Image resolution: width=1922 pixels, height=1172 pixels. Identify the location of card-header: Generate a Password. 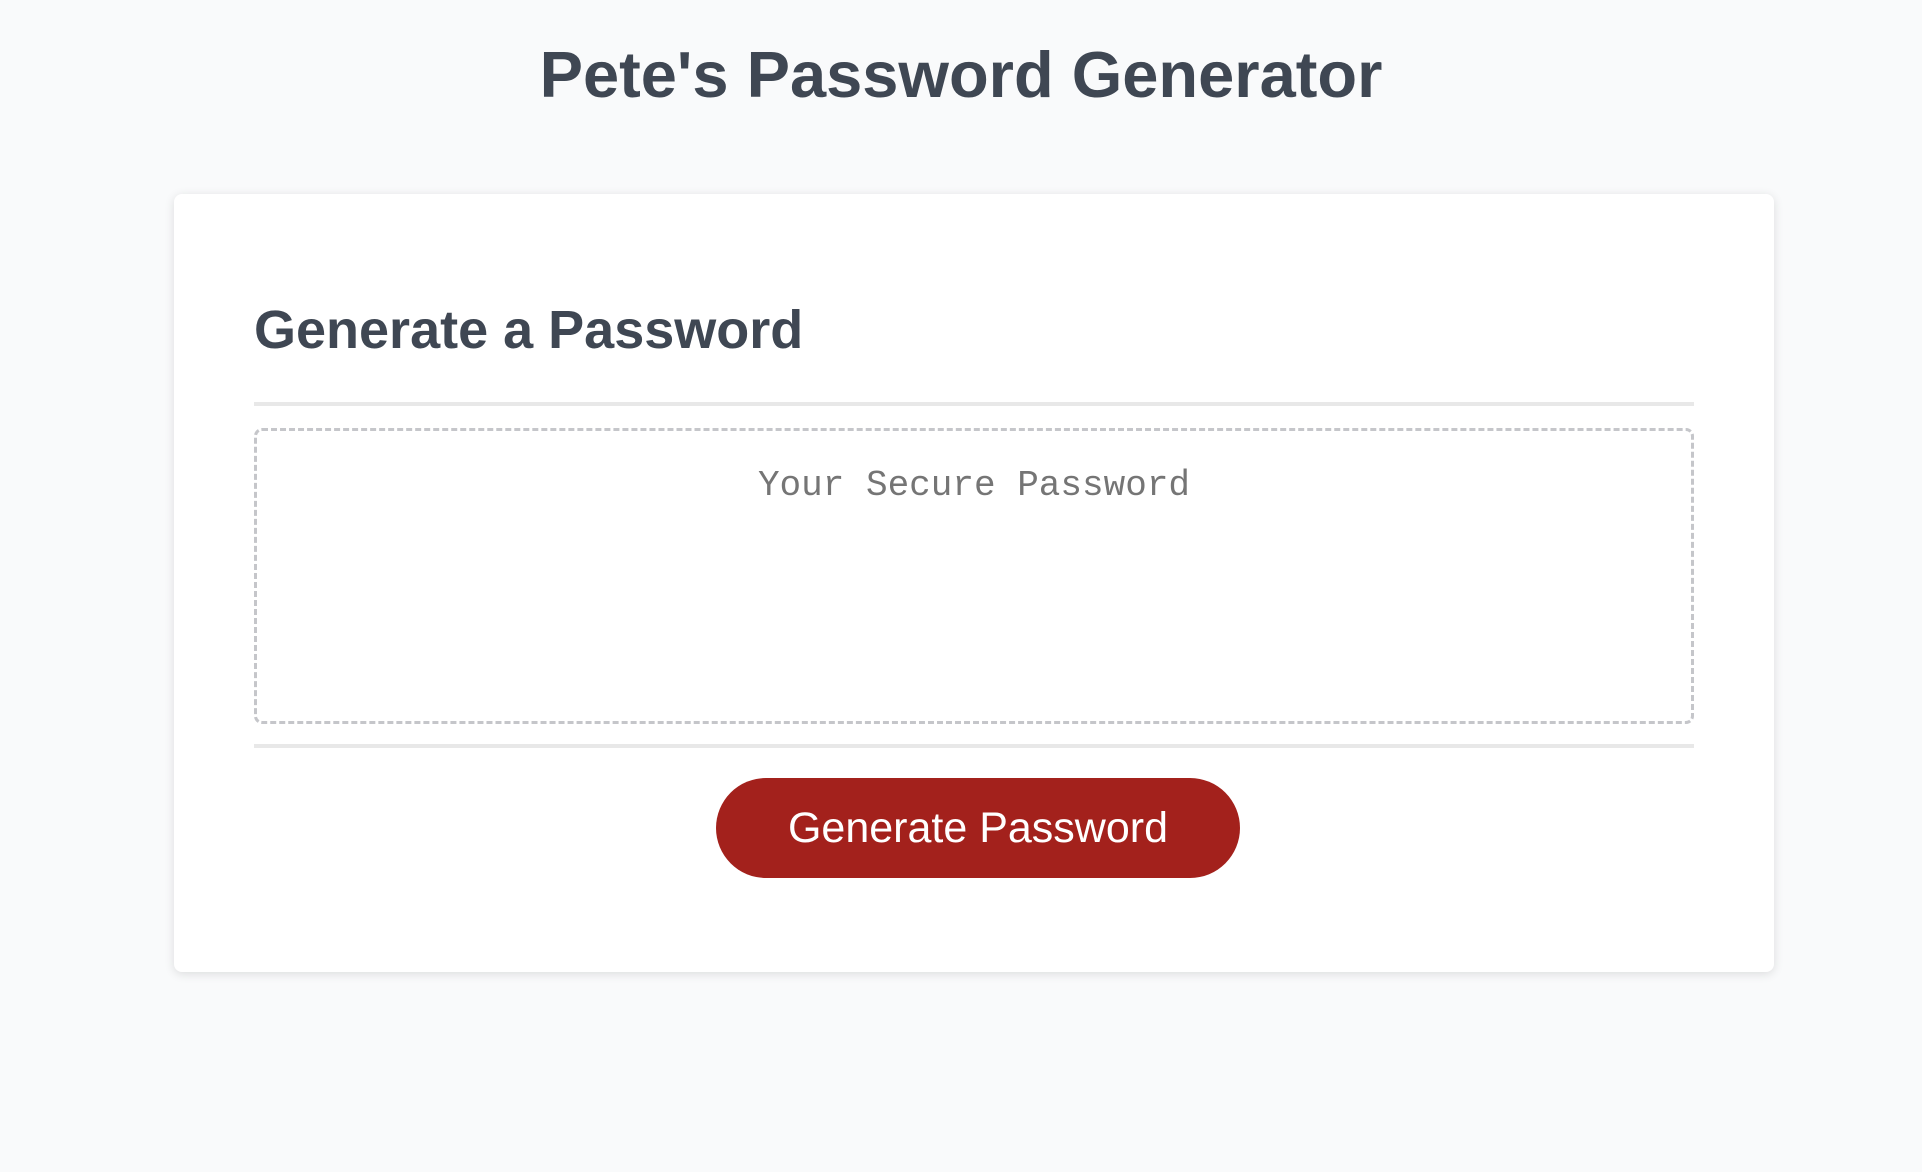
(974, 300).